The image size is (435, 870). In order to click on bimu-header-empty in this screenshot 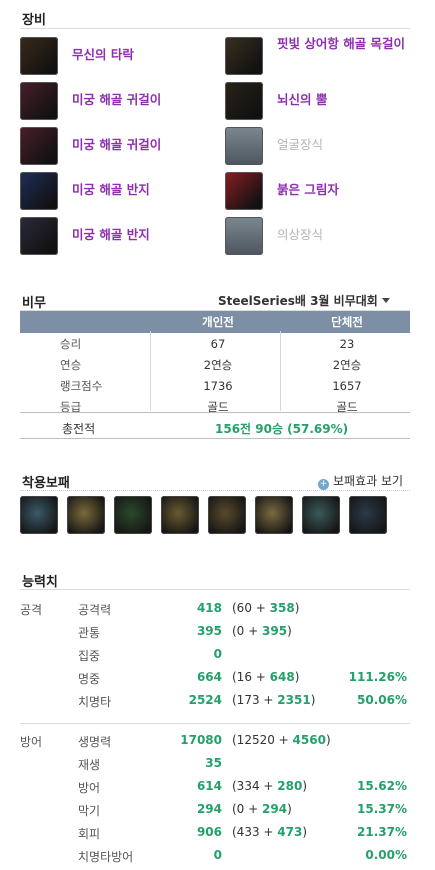, I will do `click(86, 322)`.